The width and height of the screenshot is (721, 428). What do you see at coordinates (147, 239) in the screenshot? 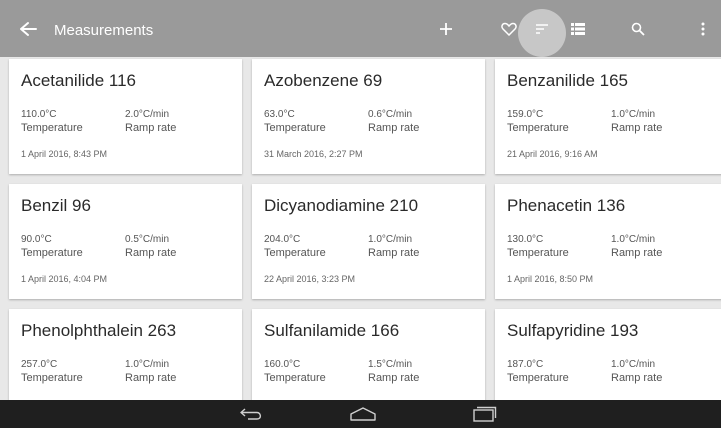
I see `ramp-rate-value: 0.5°C/min` at bounding box center [147, 239].